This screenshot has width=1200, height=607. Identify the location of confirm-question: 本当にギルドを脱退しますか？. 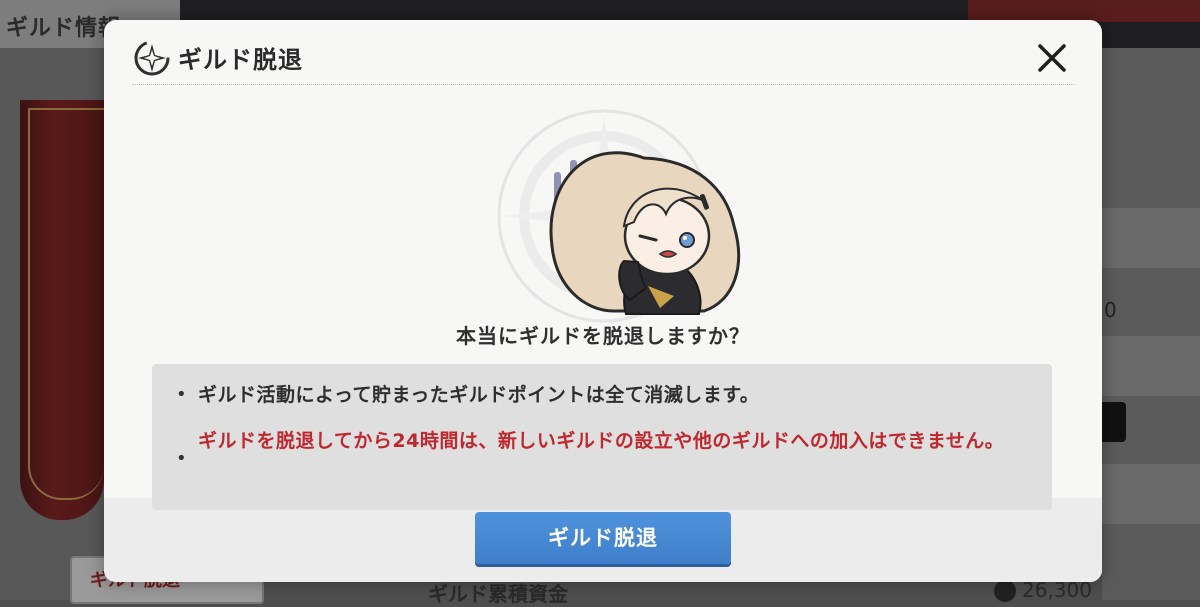
(603, 336).